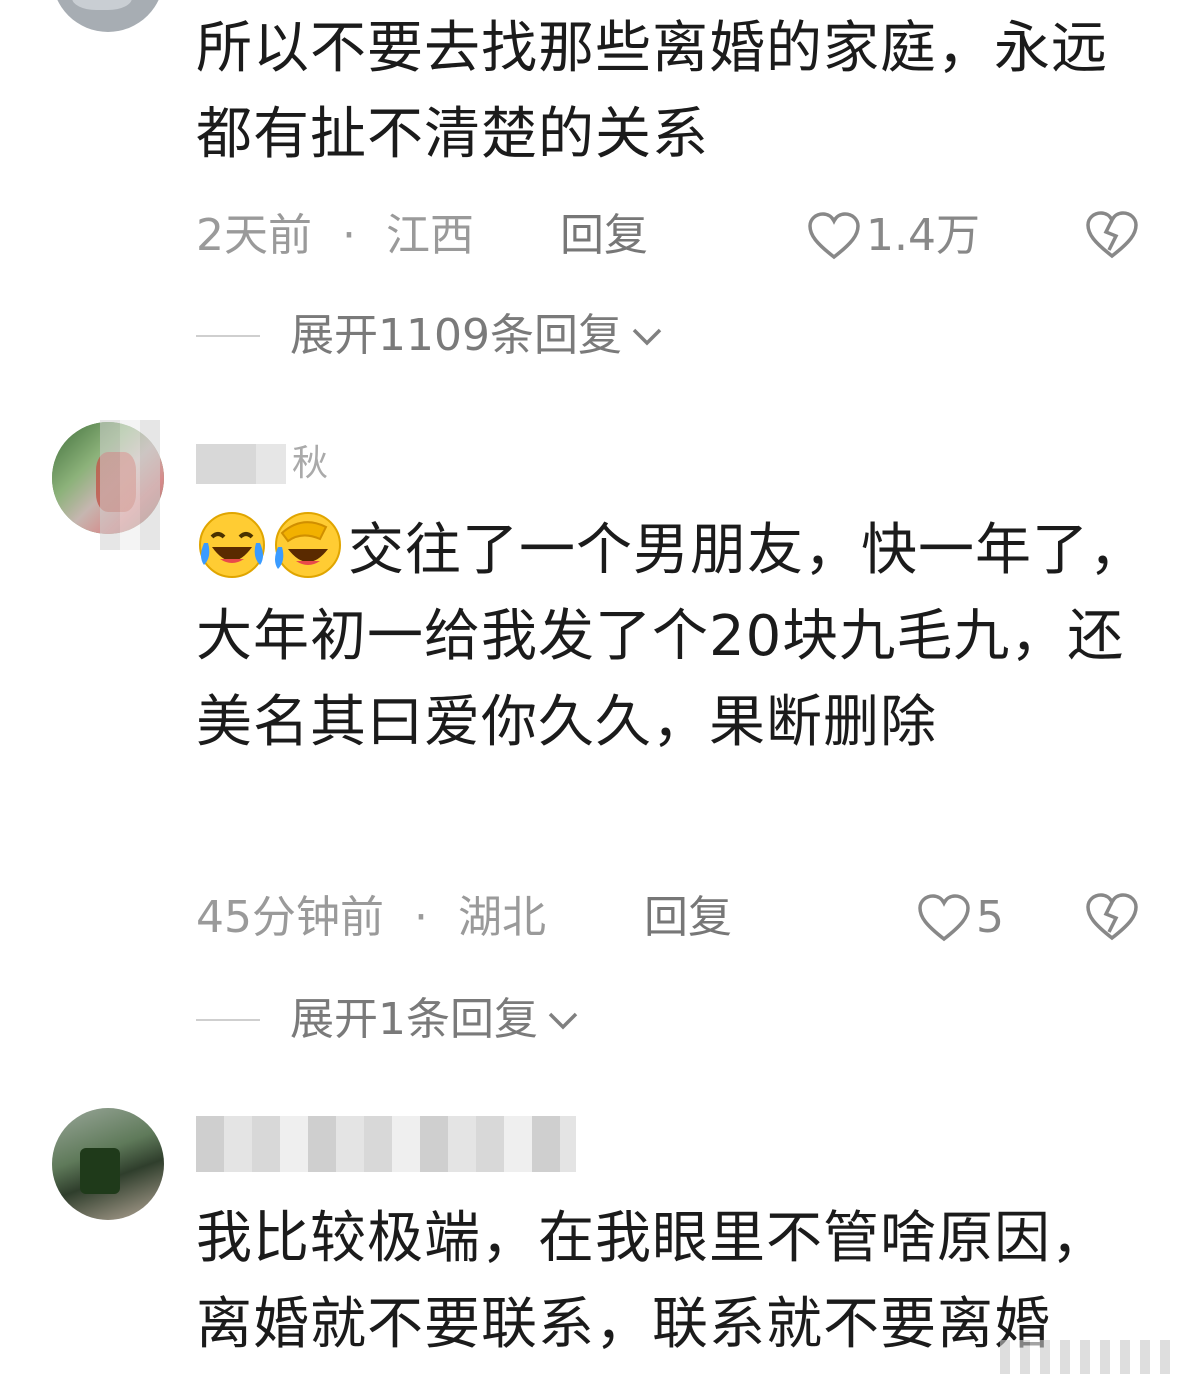 The image size is (1200, 1387). What do you see at coordinates (308, 545) in the screenshot?
I see `facepalm-laughing-emoji-icon` at bounding box center [308, 545].